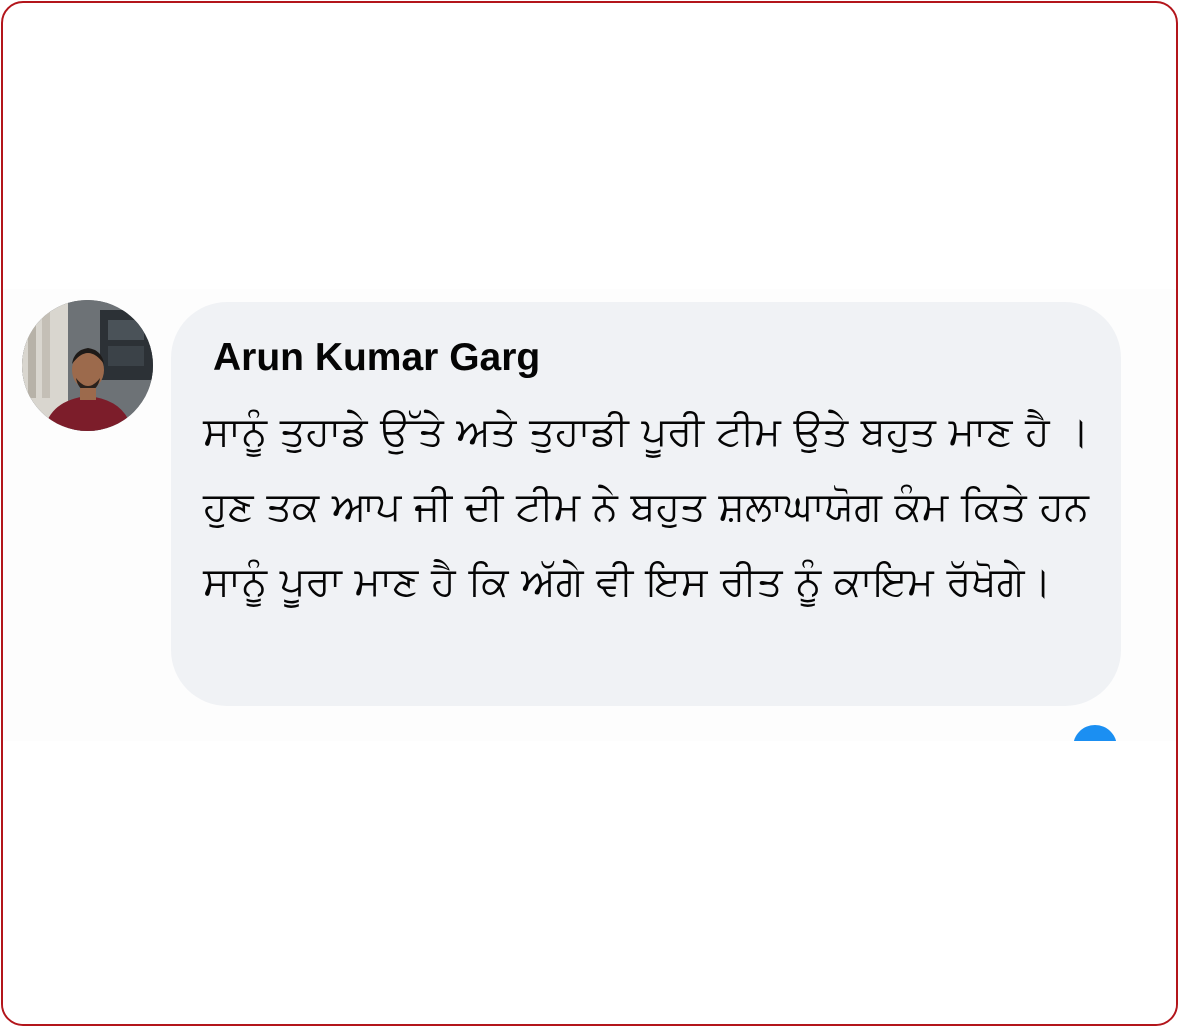 This screenshot has width=1179, height=1026. I want to click on comment-author: Arun Kumar Garg, so click(376, 358).